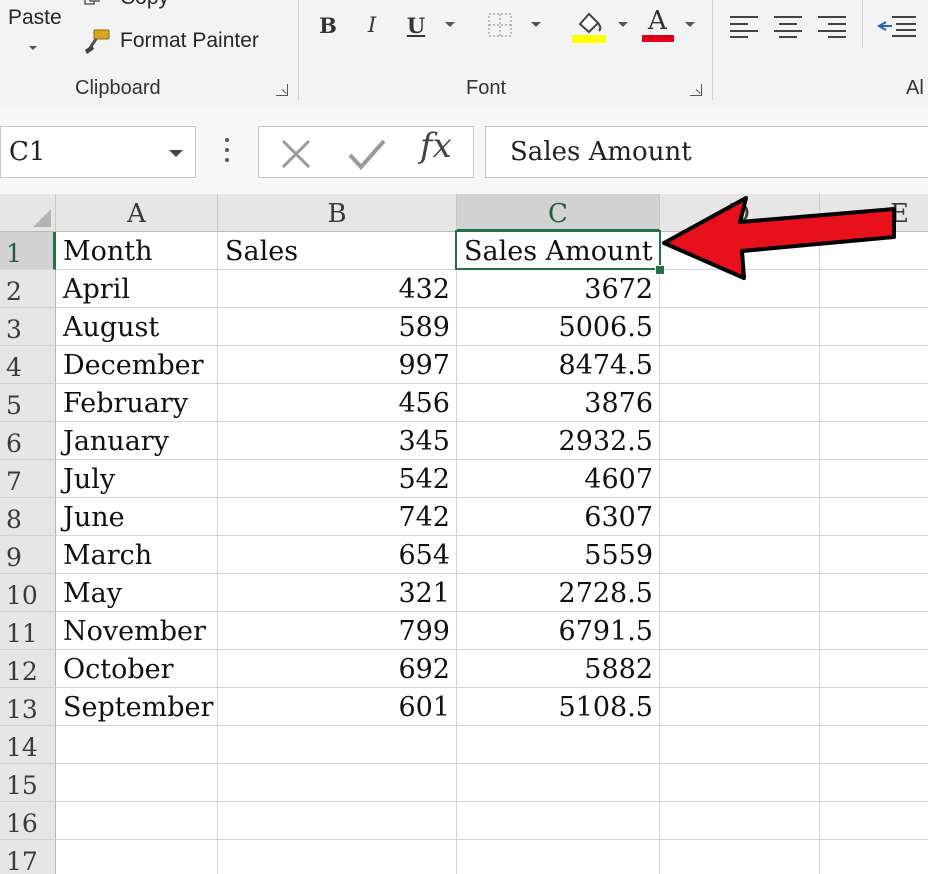 The image size is (928, 874). Describe the element at coordinates (137, 669) in the screenshot. I see `cell-month: October` at that location.